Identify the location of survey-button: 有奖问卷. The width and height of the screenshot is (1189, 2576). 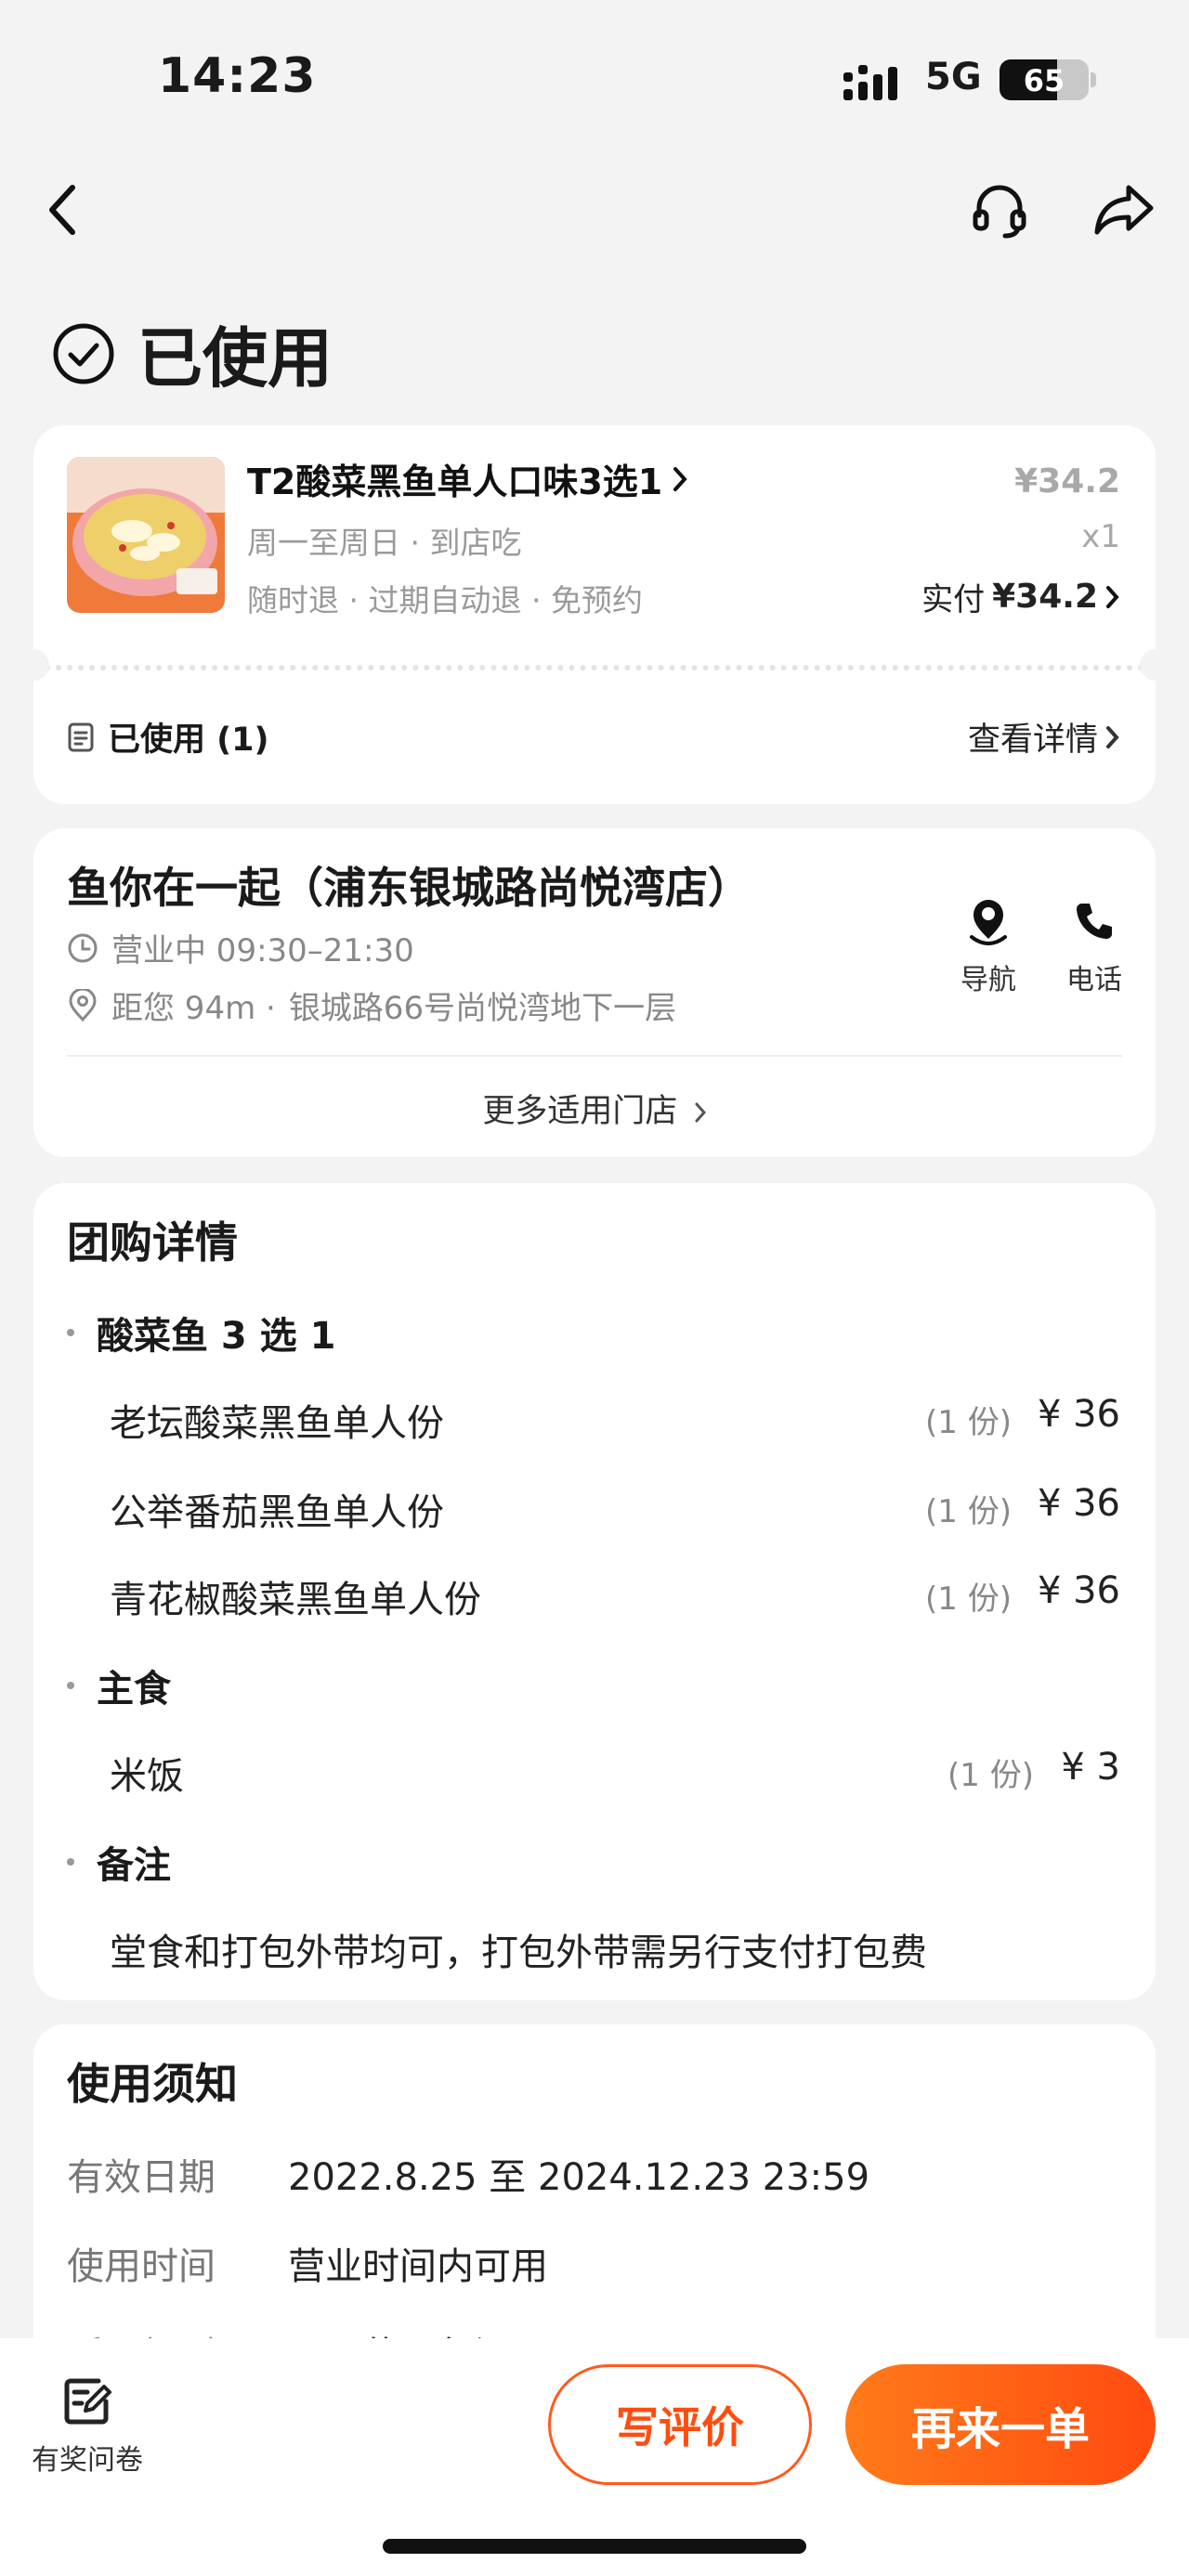
(87, 2426).